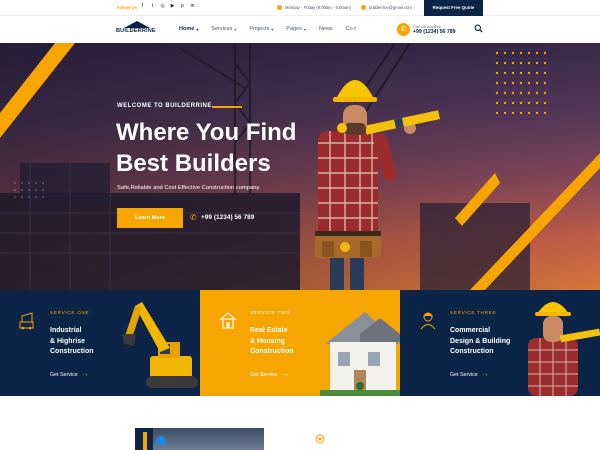  Describe the element at coordinates (228, 320) in the screenshot. I see `house-icon` at that location.